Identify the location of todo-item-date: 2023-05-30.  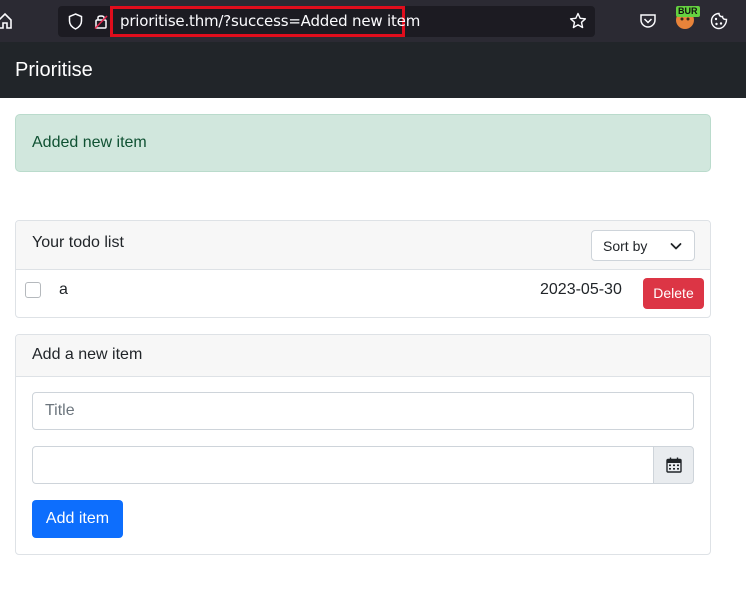
(581, 289).